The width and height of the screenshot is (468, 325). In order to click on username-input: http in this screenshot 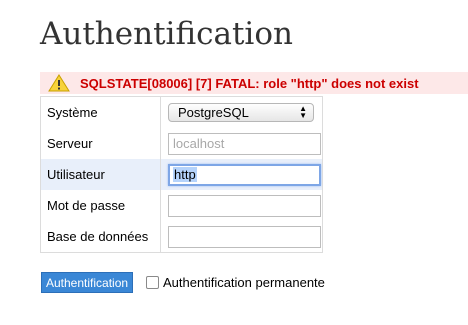, I will do `click(244, 174)`.